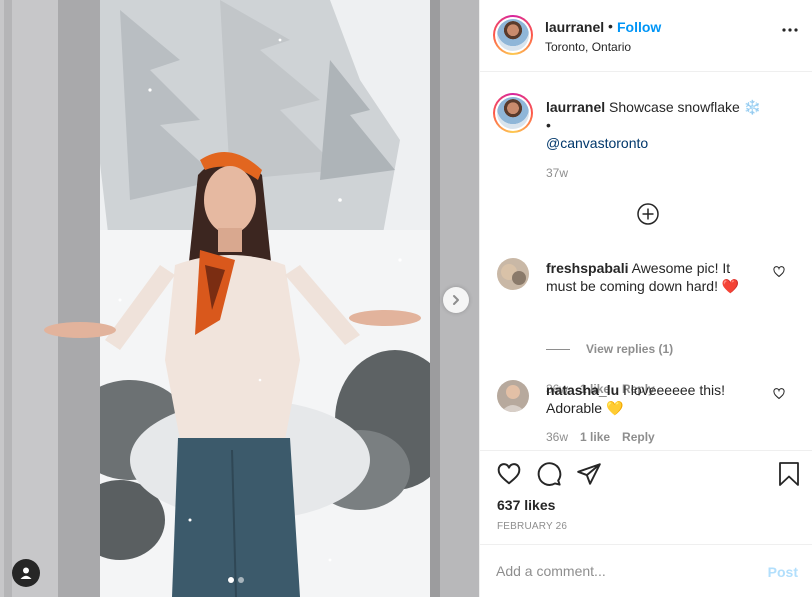  Describe the element at coordinates (582, 390) in the screenshot. I see `commenter-username: natasha_lu` at that location.